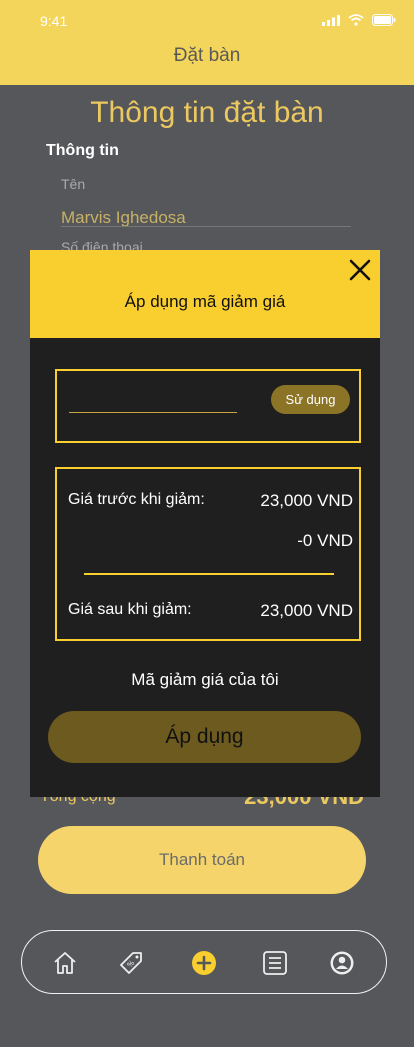 Image resolution: width=414 pixels, height=1047 pixels. What do you see at coordinates (310, 399) in the screenshot?
I see `use-coupon-button: Sử dụng` at bounding box center [310, 399].